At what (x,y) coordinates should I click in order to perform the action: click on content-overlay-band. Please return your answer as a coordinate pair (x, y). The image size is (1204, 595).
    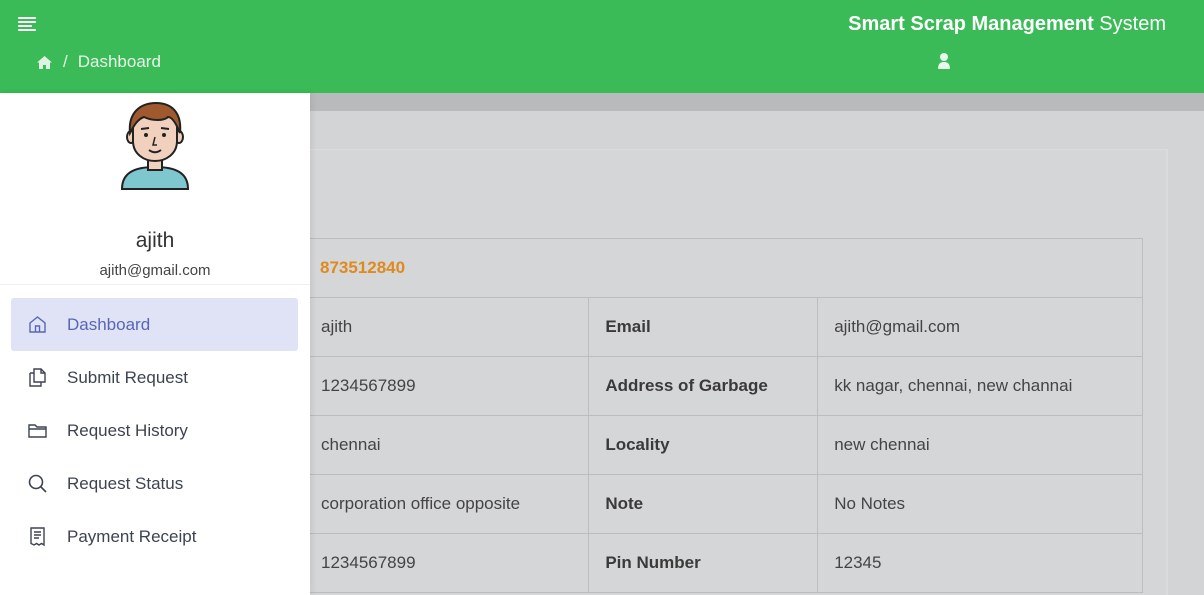
    Looking at the image, I should click on (757, 102).